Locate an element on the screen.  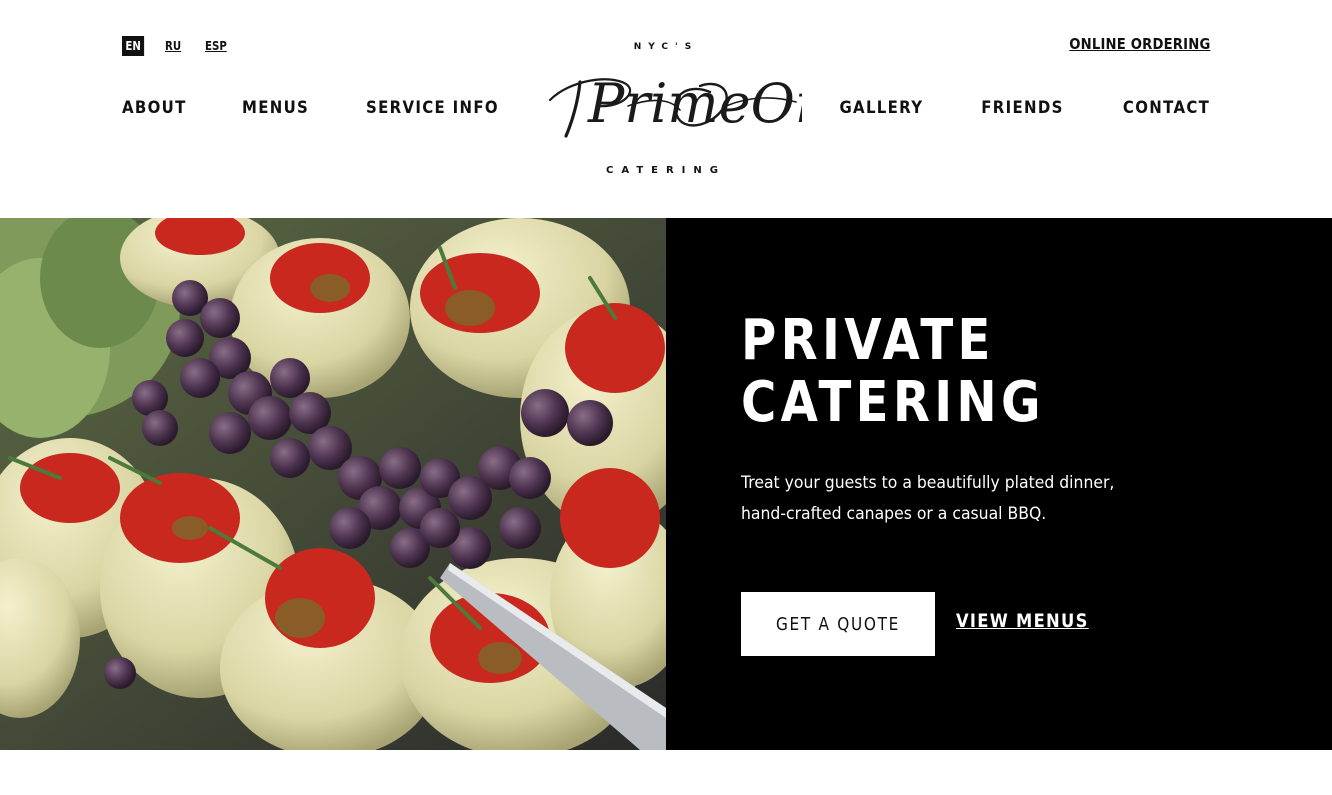
logo: NYC'S PrimeOne CATERING is located at coordinates (666, 110).